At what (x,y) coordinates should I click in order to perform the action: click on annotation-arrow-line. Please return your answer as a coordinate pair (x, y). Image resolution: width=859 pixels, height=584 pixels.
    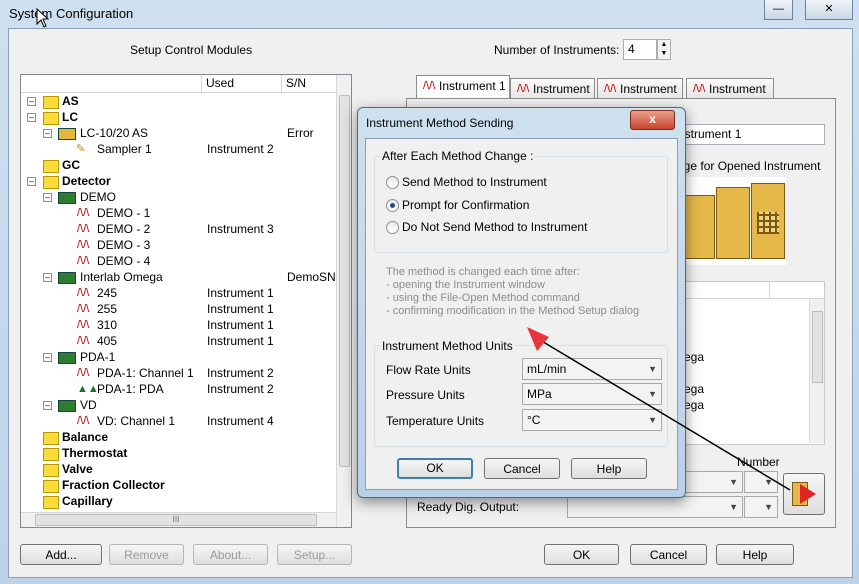
    Looking at the image, I should click on (665, 415).